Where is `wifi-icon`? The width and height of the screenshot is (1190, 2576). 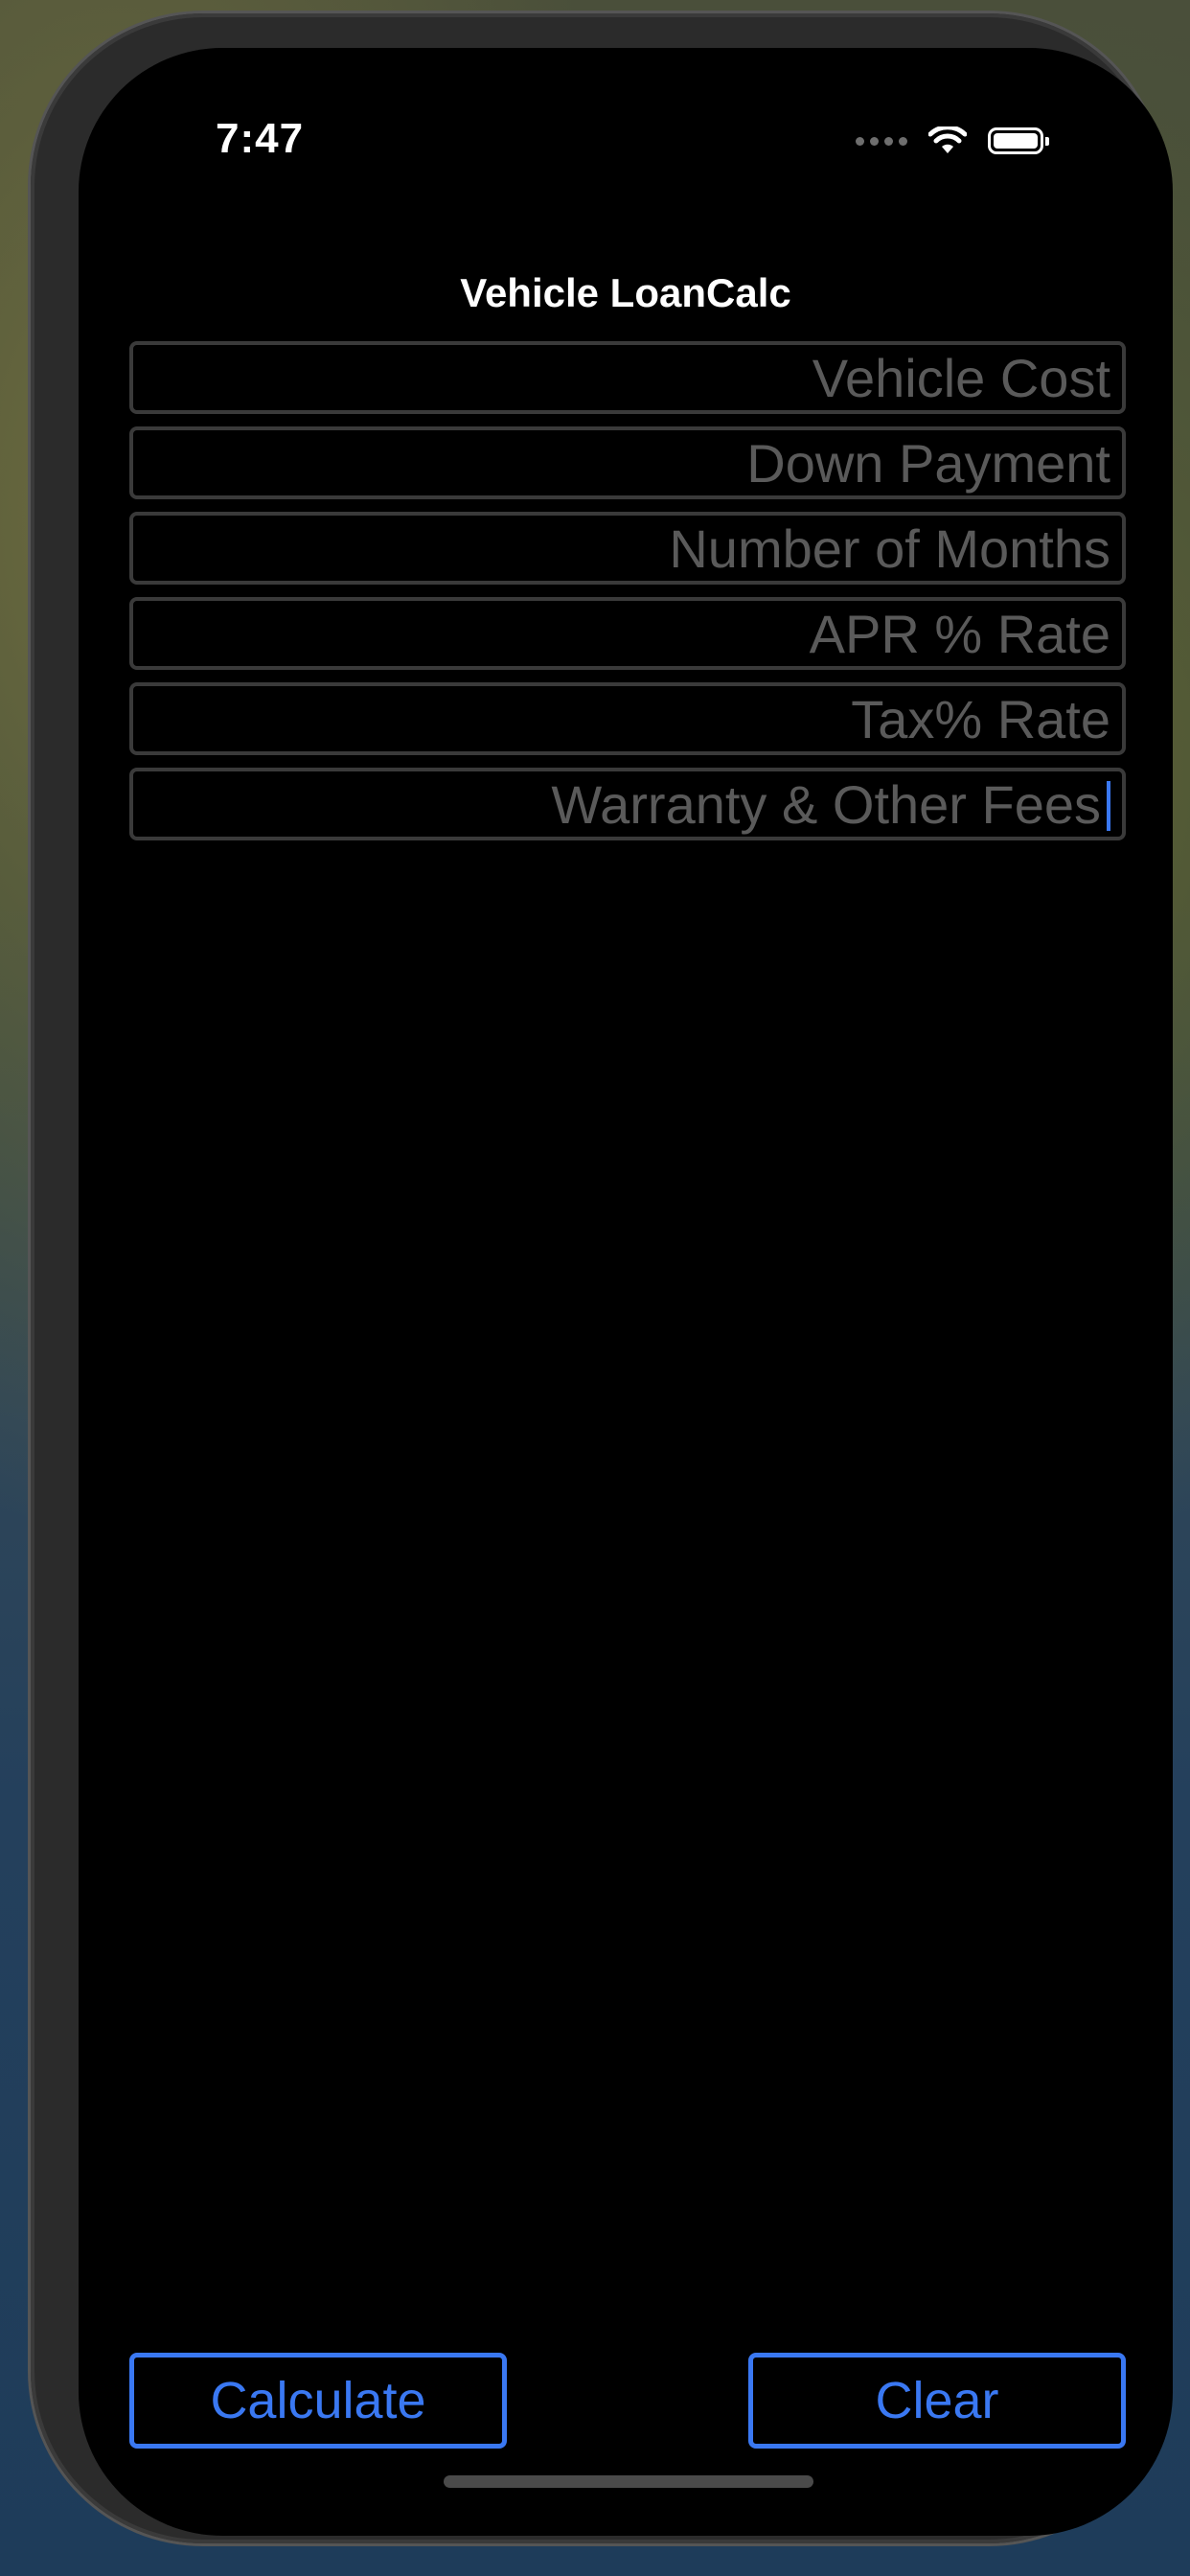 wifi-icon is located at coordinates (948, 139).